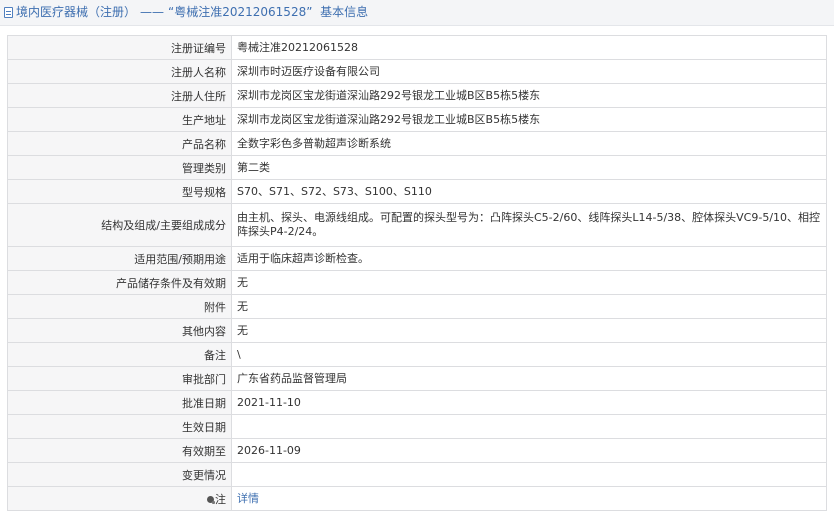 This screenshot has height=520, width=834. Describe the element at coordinates (529, 167) in the screenshot. I see `row-value: 第二类` at that location.